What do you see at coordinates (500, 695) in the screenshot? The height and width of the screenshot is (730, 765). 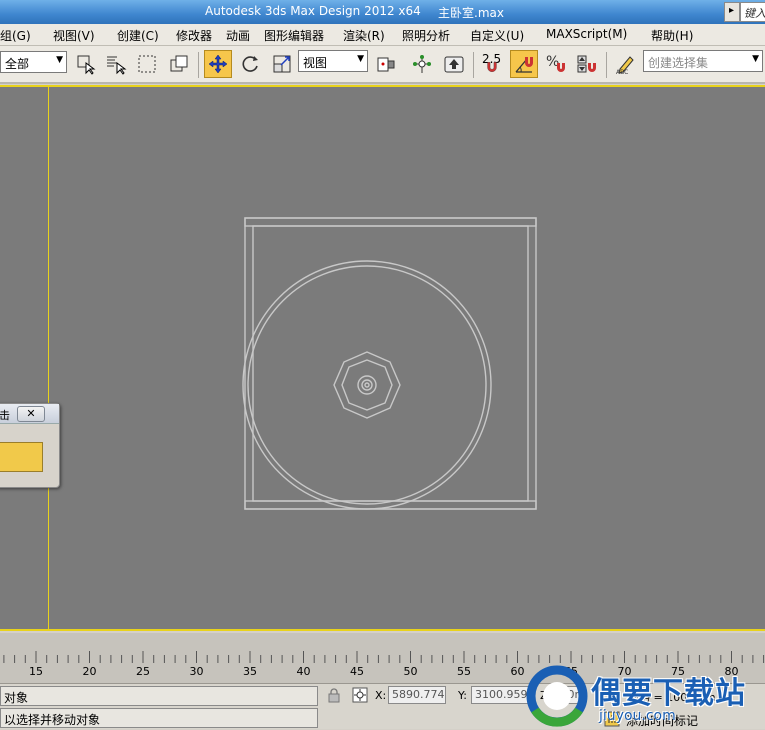 I see `y-coordinate-field: 3100.959m` at bounding box center [500, 695].